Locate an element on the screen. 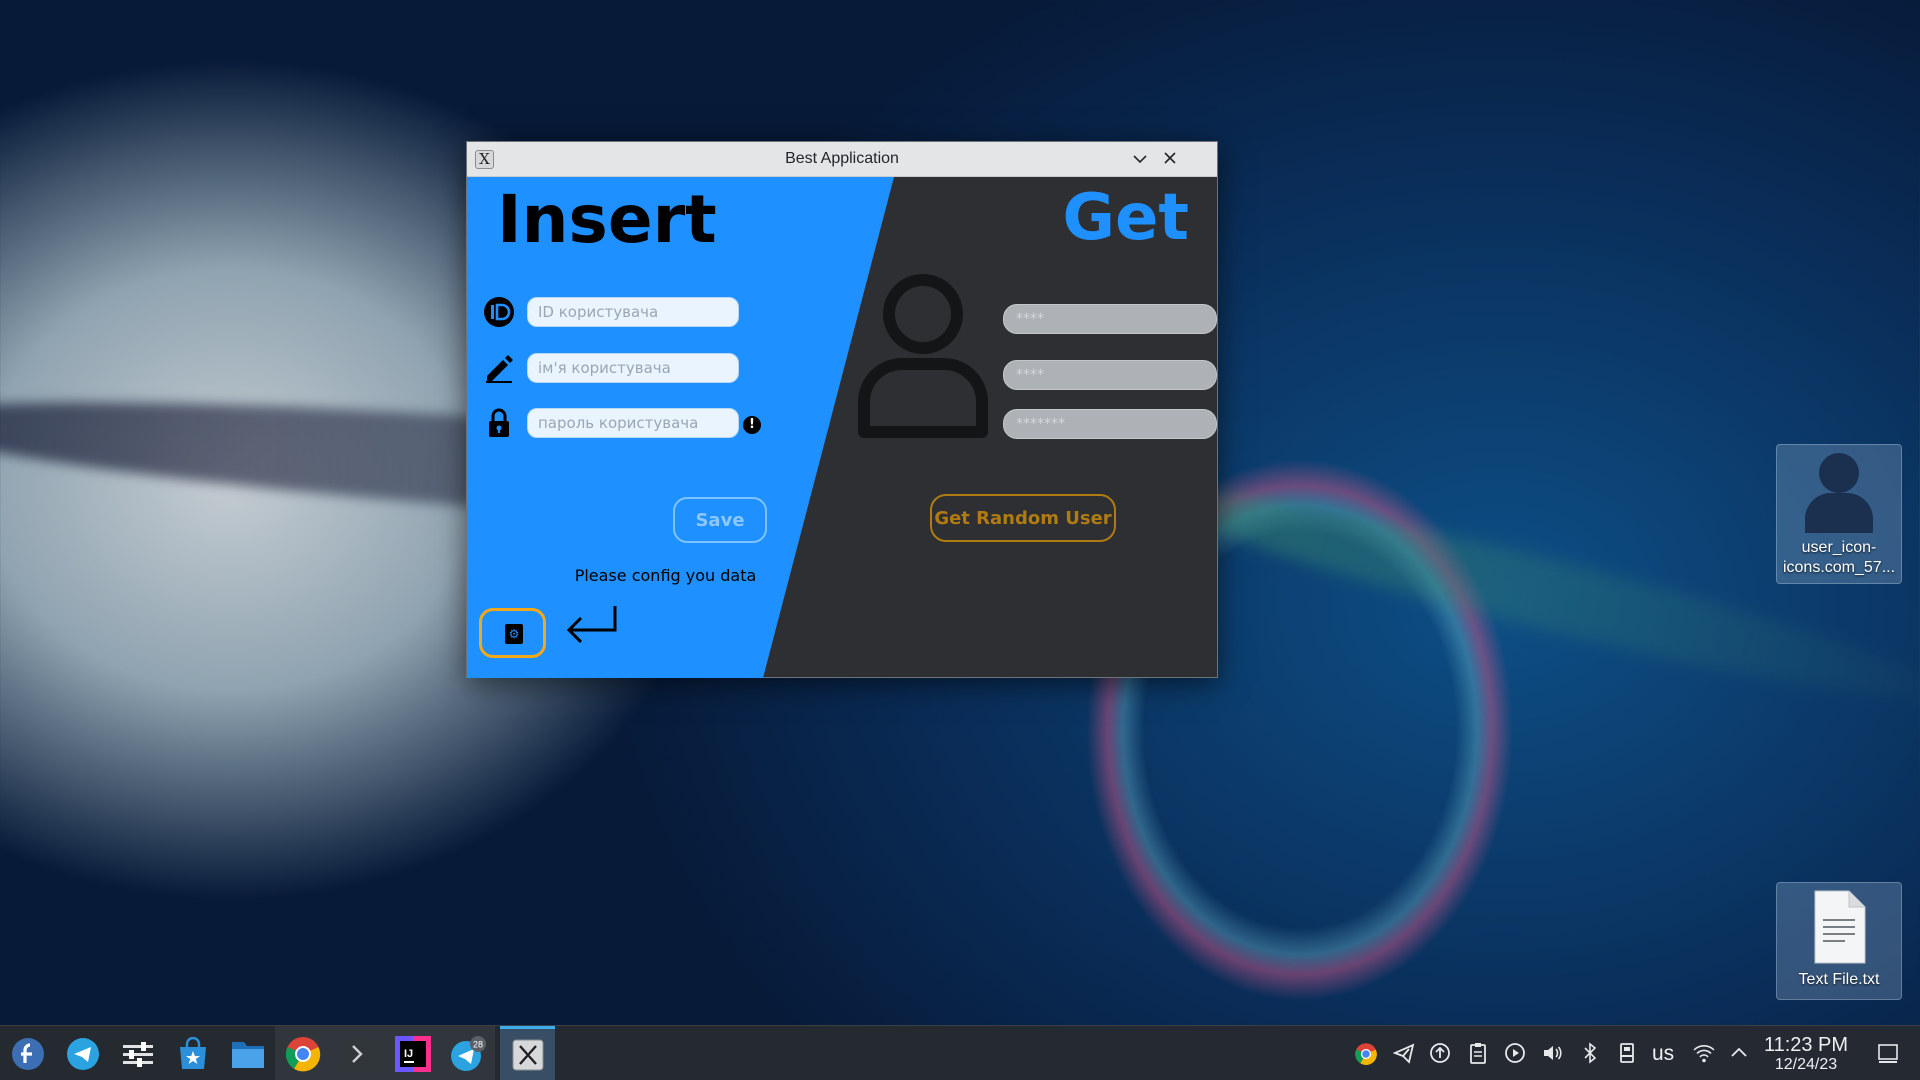  text-file-icon is located at coordinates (1840, 927).